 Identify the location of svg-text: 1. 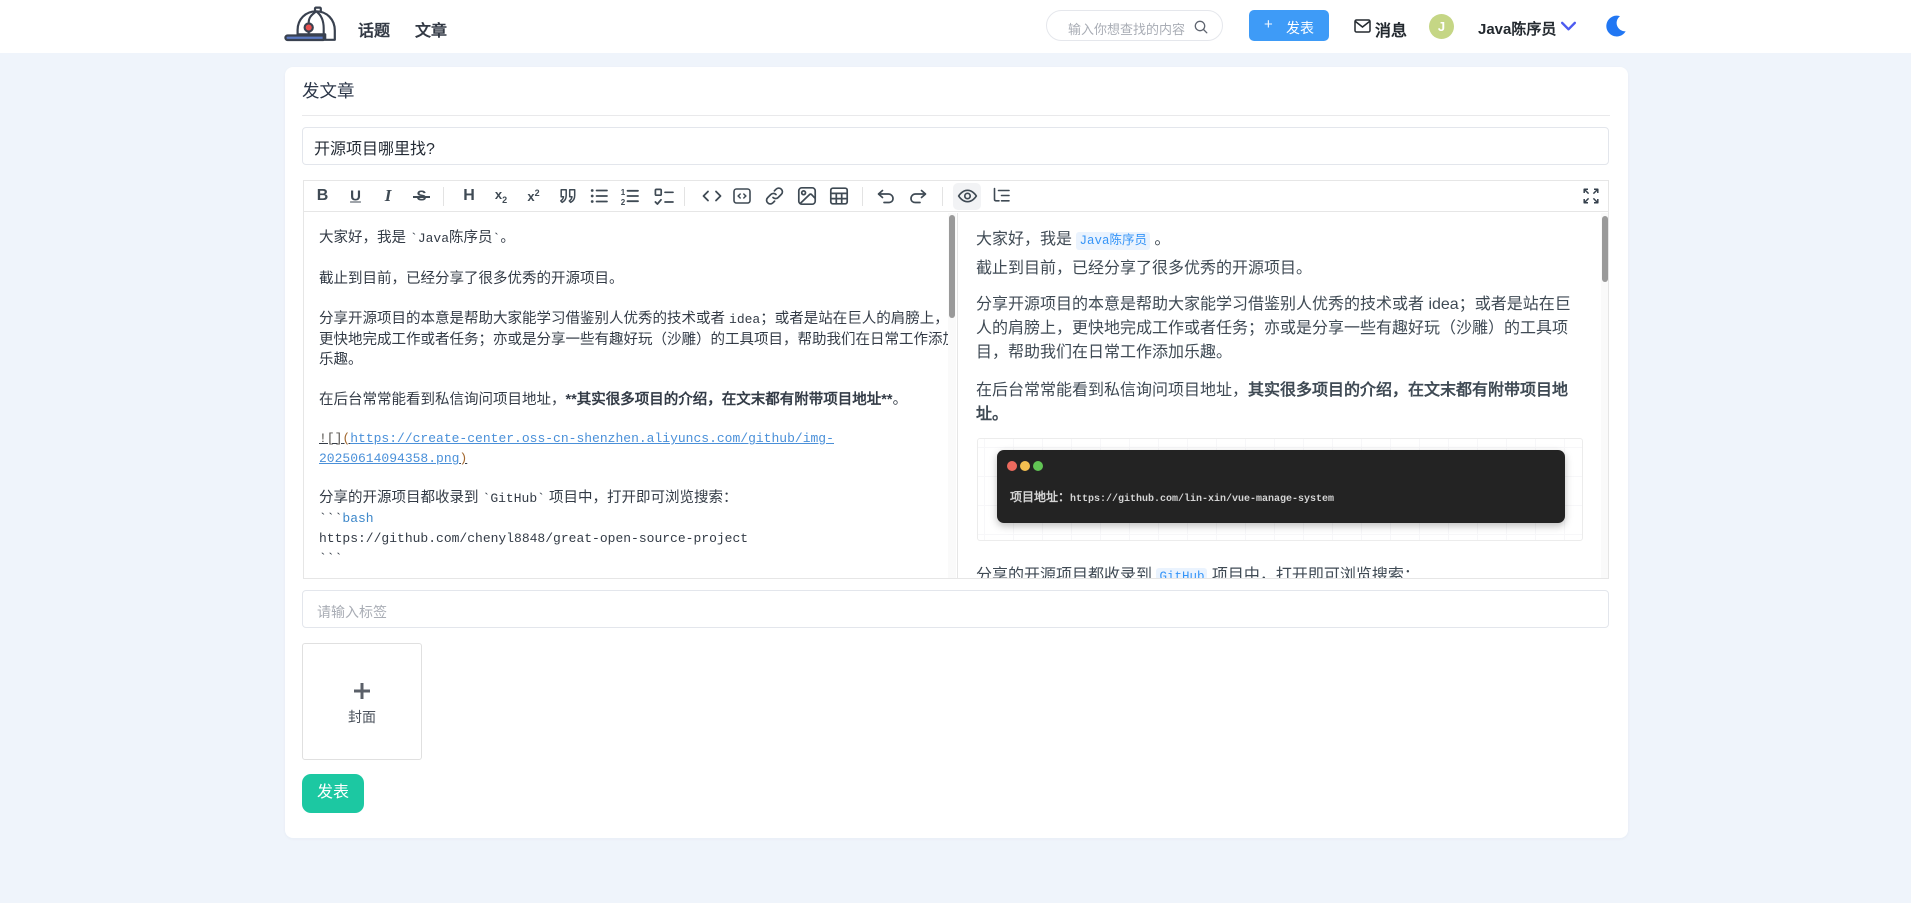
(623, 192).